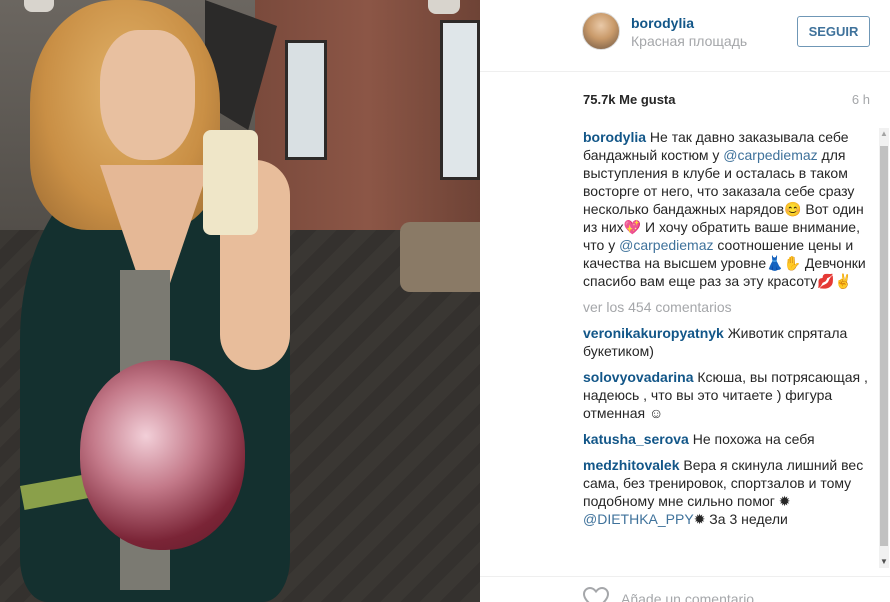 Image resolution: width=890 pixels, height=602 pixels. I want to click on post-meta: 75.7k Me gusta 6 h, so click(726, 102).